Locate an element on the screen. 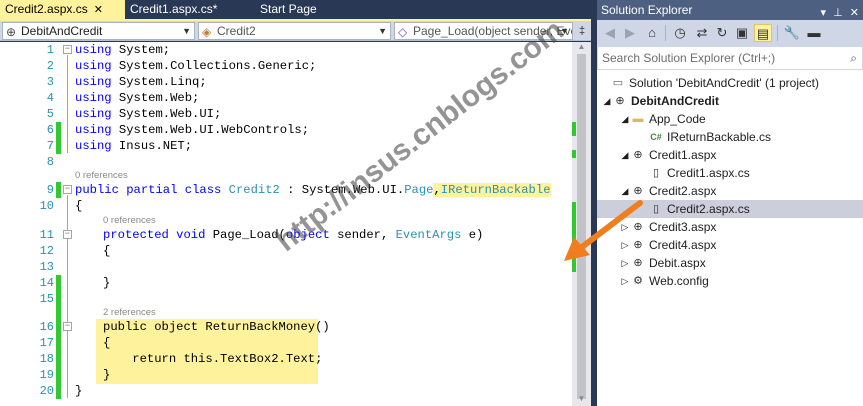 This screenshot has height=406, width=863. line-number: 9 is located at coordinates (50, 190).